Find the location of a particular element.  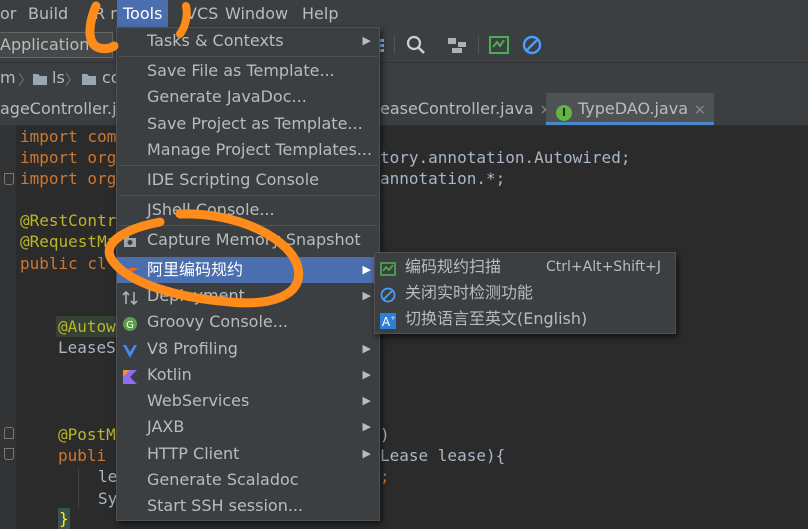

code-line: @PostM is located at coordinates (87, 434).